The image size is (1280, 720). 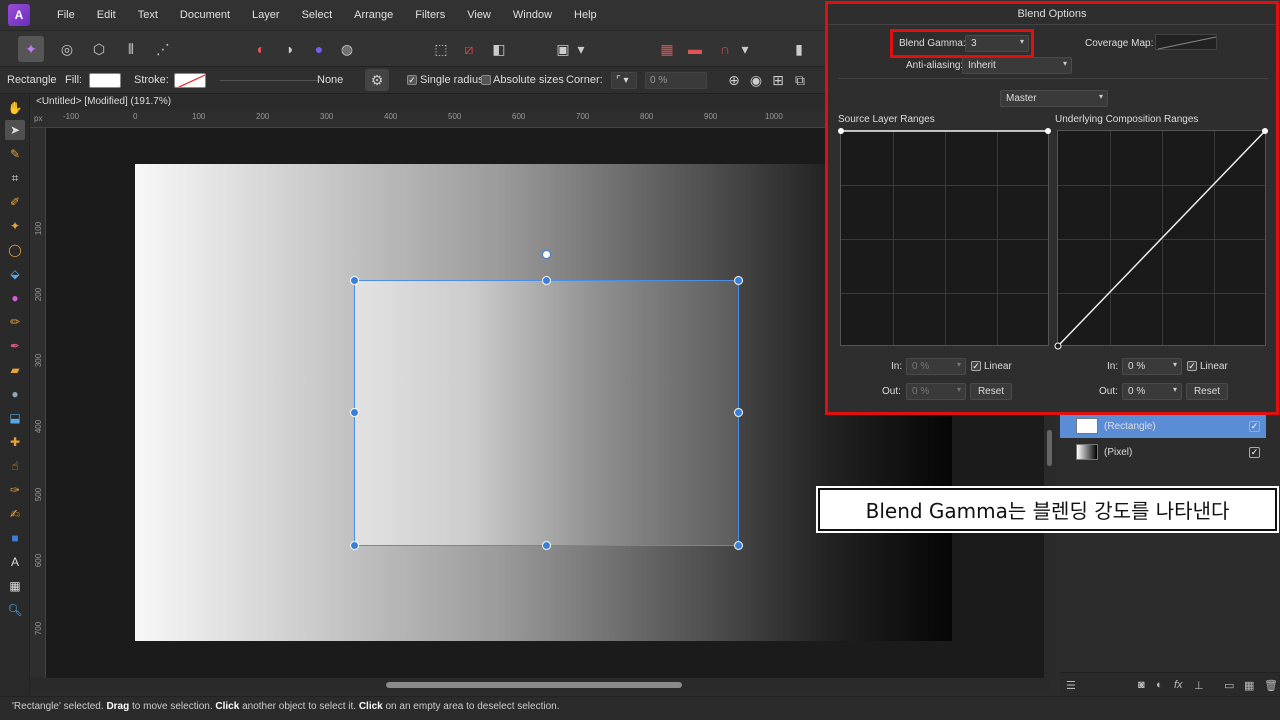 I want to click on hand-tool-icon: ✋, so click(x=15, y=108).